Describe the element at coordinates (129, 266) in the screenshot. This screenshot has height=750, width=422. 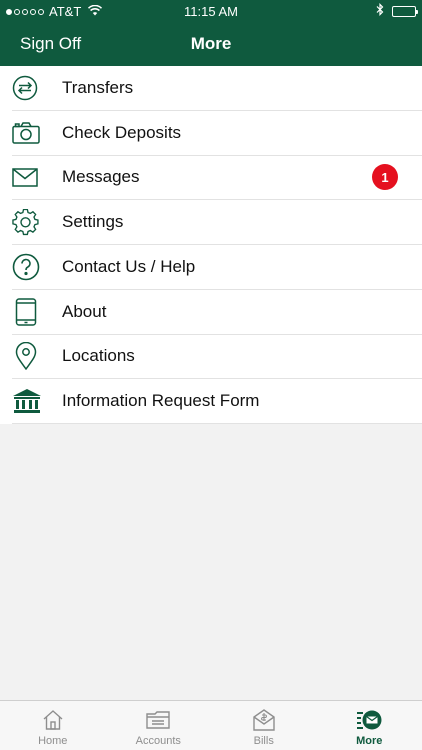
I see `menu-label-contact-help: Contact Us / Help` at that location.